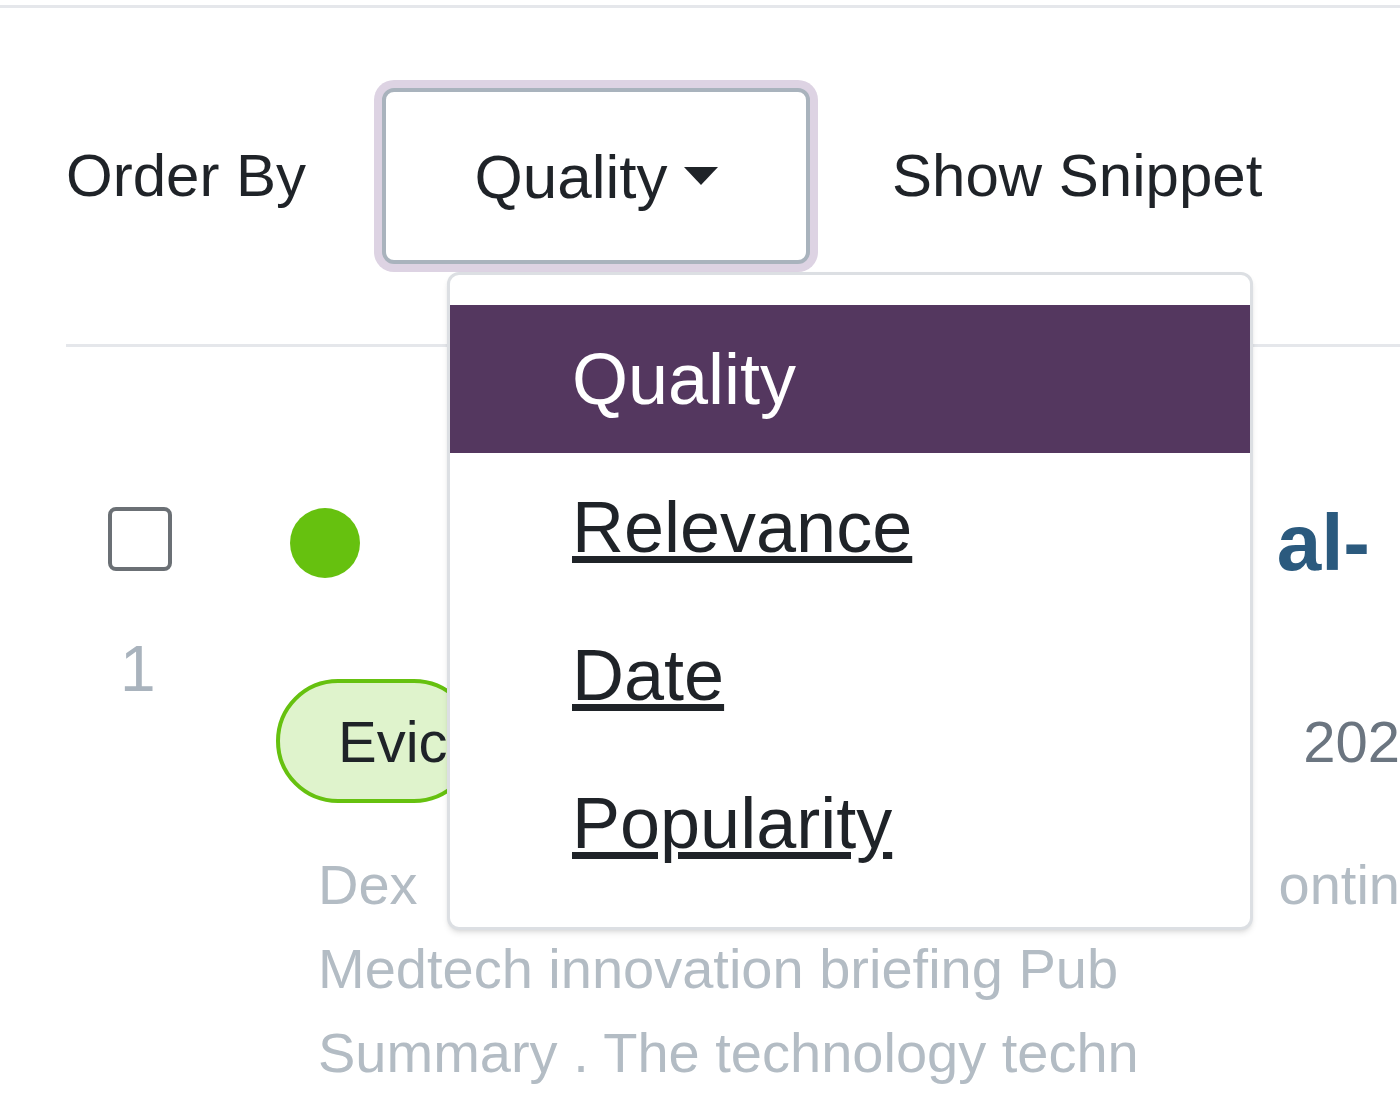 The image size is (1400, 1104). What do you see at coordinates (1077, 176) in the screenshot?
I see `show-snippets-label: Show Snippet` at bounding box center [1077, 176].